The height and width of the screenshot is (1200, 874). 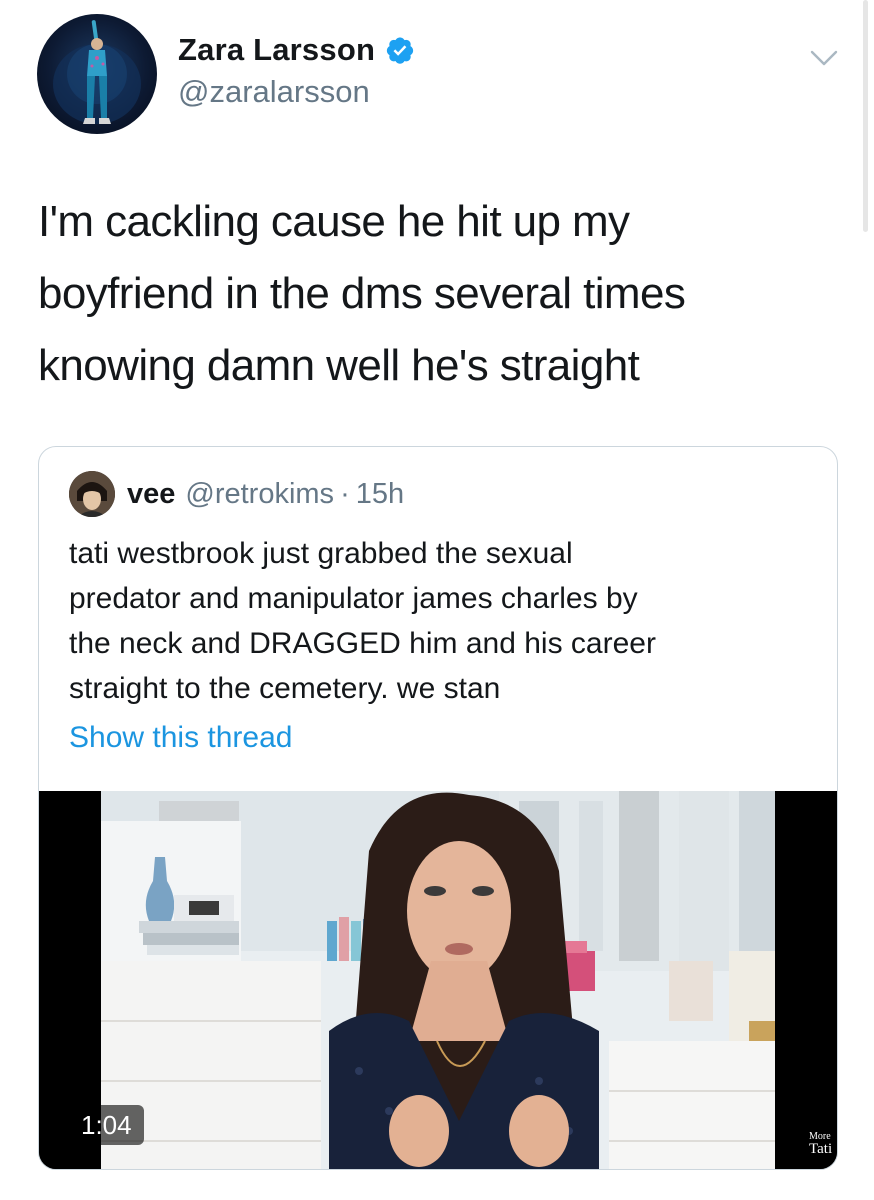 I want to click on author-display-name: Zara Larsson, so click(x=276, y=50).